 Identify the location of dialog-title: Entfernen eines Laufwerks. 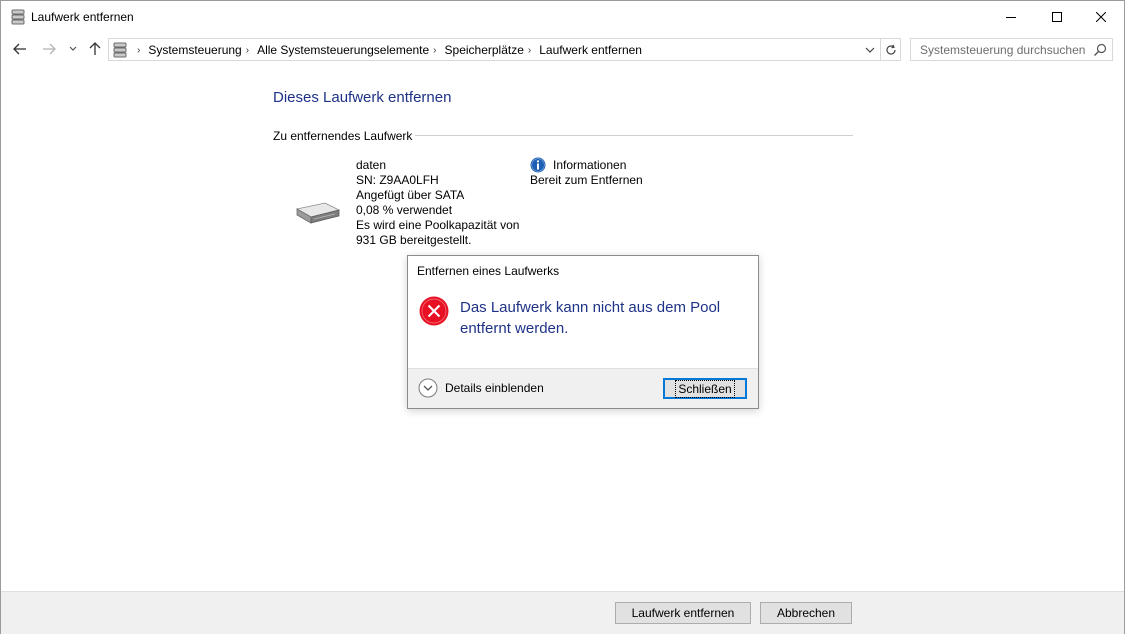
(488, 271).